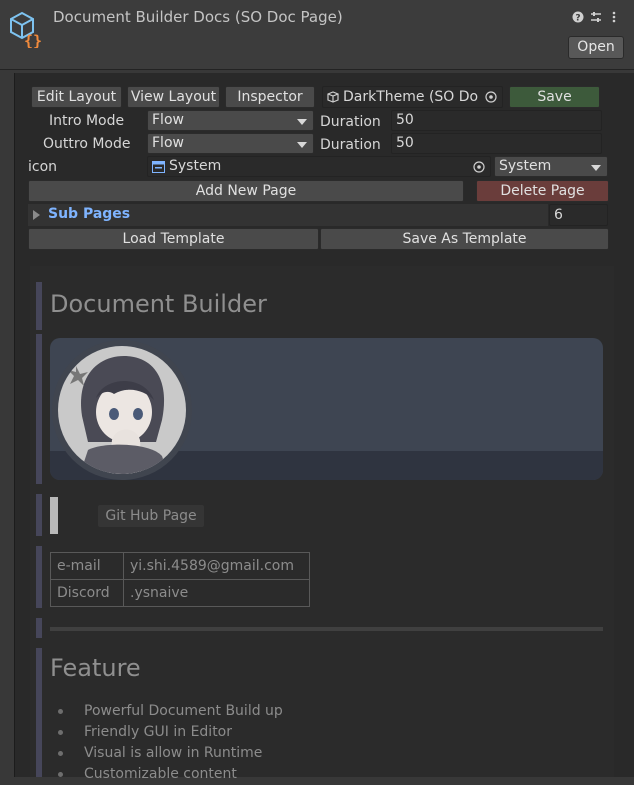 The height and width of the screenshot is (785, 634). What do you see at coordinates (76, 97) in the screenshot?
I see `edit-layout-button: Edit Layout` at bounding box center [76, 97].